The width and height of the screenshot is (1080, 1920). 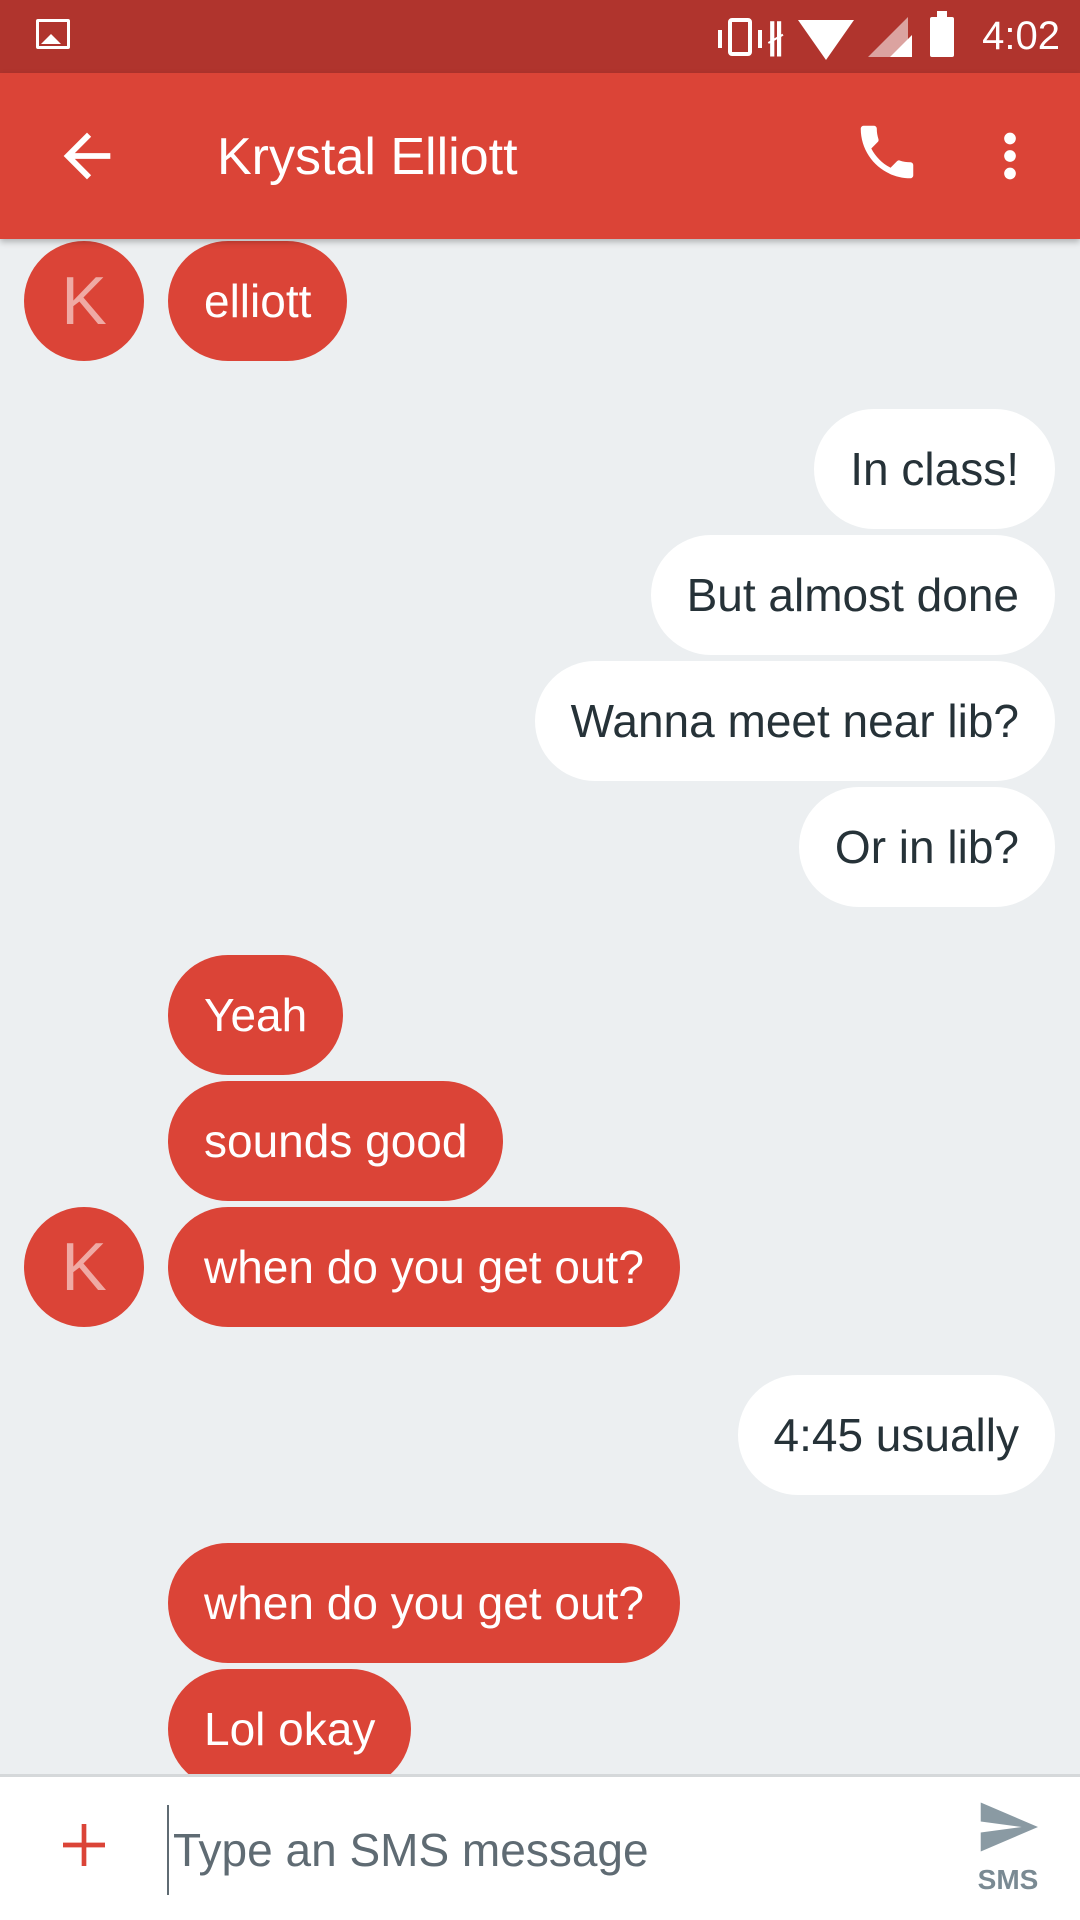 What do you see at coordinates (740, 36) in the screenshot?
I see `vibrate-icon` at bounding box center [740, 36].